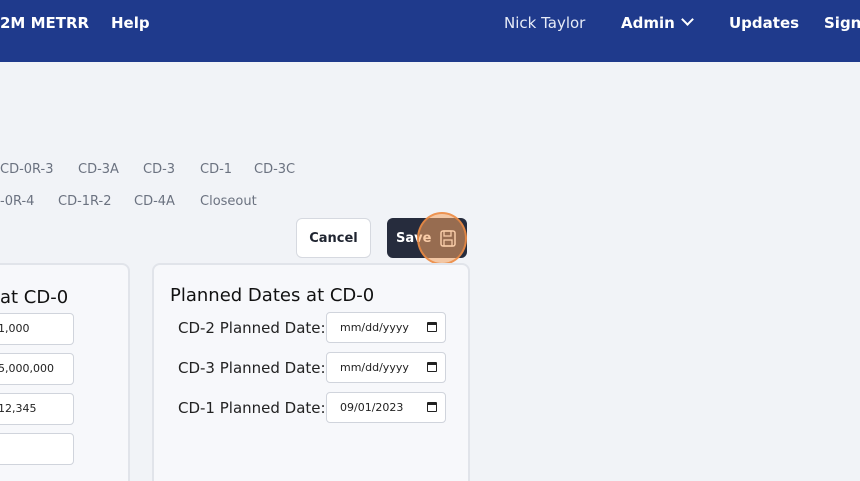 The height and width of the screenshot is (481, 860). Describe the element at coordinates (34, 297) in the screenshot. I see `estimate-card-title: at CD-0` at that location.